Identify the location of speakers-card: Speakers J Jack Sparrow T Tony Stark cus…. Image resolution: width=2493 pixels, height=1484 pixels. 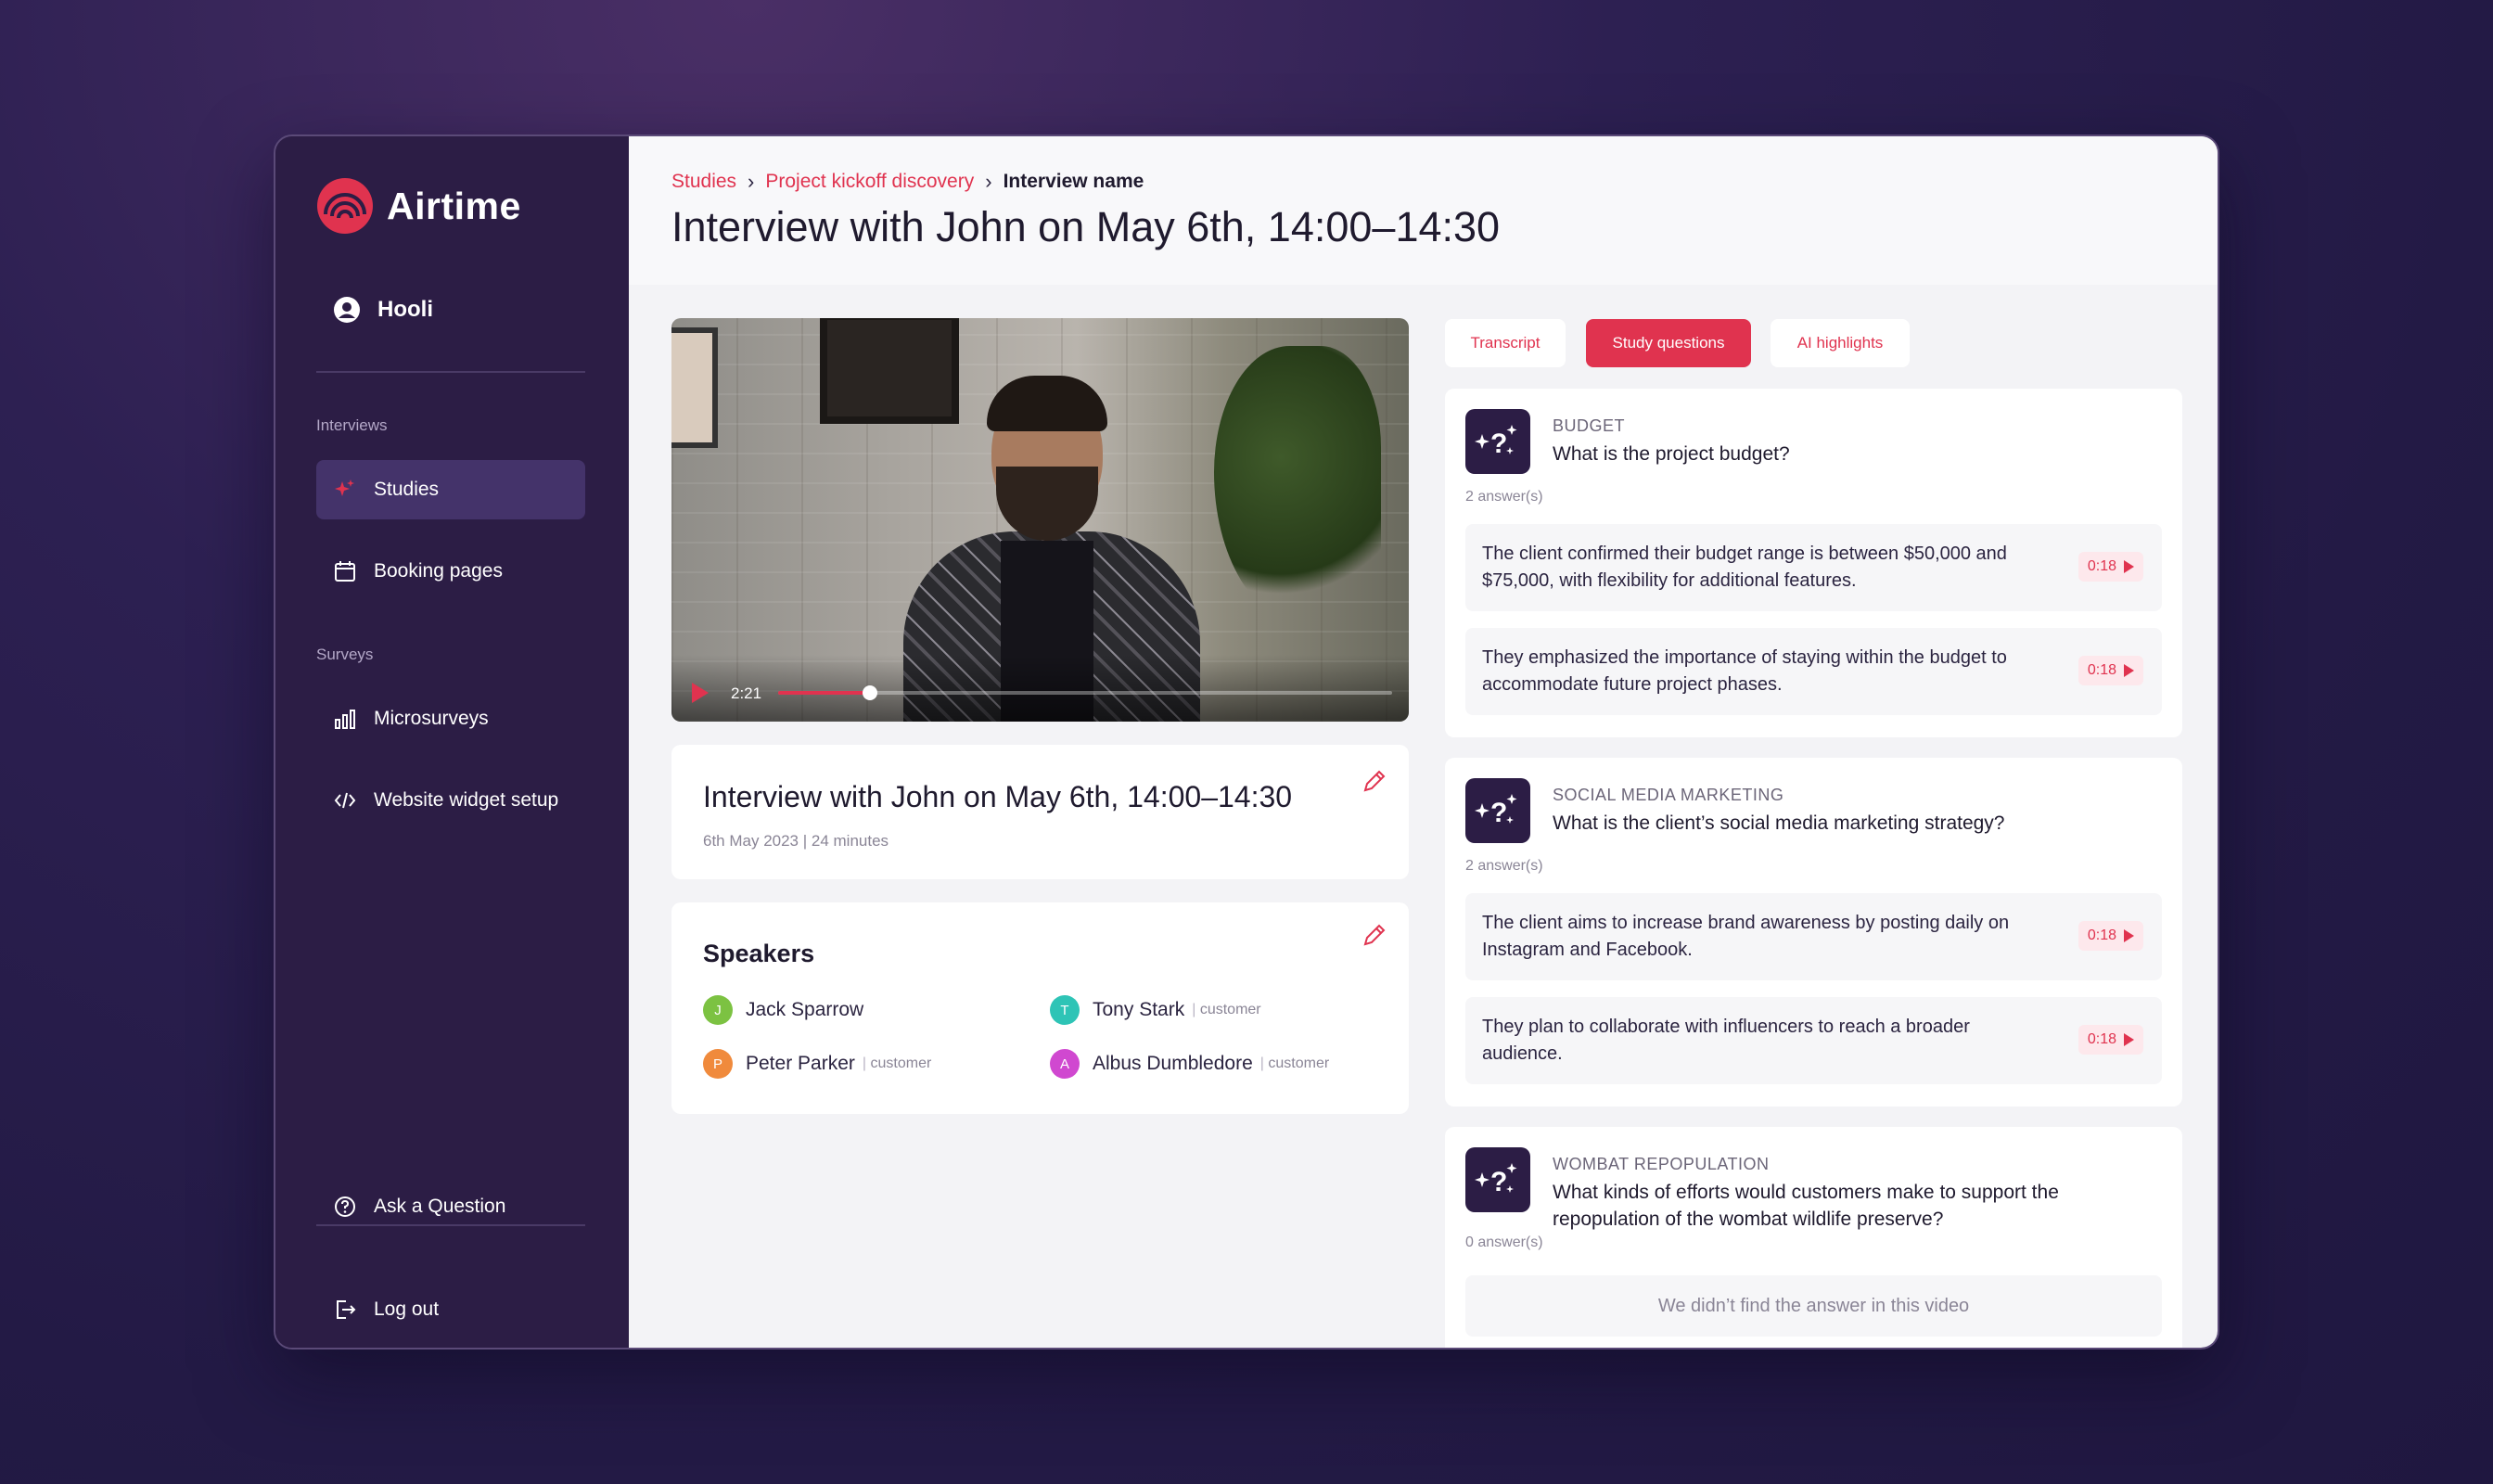
(1040, 1008).